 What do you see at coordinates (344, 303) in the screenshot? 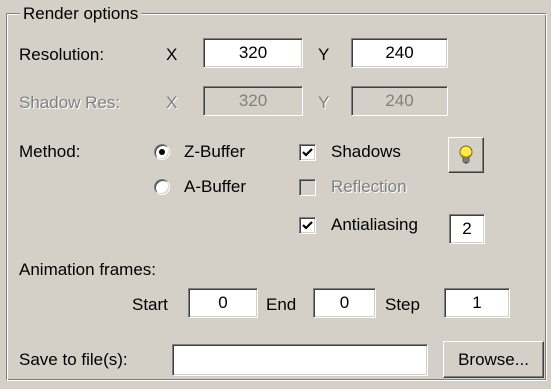
I see `end-frame-input` at bounding box center [344, 303].